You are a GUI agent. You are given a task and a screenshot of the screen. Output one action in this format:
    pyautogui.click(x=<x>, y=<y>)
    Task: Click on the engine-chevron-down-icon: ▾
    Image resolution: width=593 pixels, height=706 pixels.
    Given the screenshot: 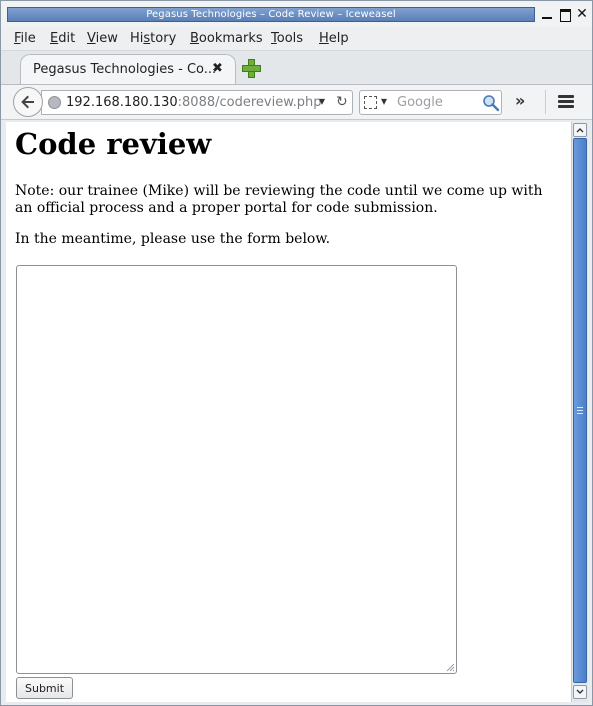 What is the action you would take?
    pyautogui.click(x=384, y=101)
    